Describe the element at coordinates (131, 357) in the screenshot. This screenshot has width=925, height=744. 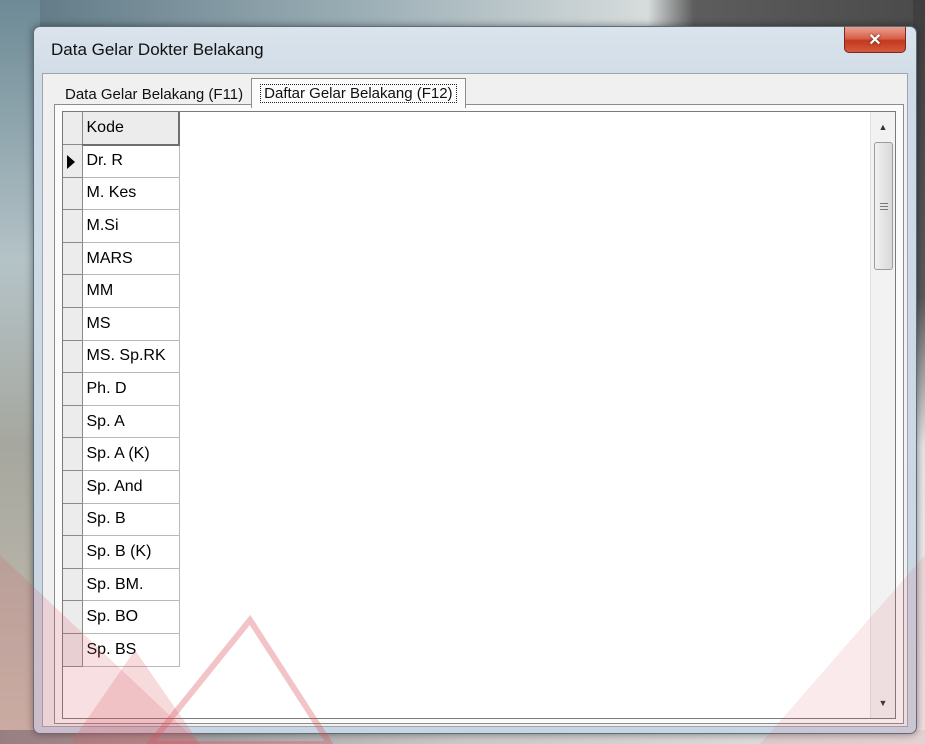
I see `cell-kode: MS. Sp.RK` at that location.